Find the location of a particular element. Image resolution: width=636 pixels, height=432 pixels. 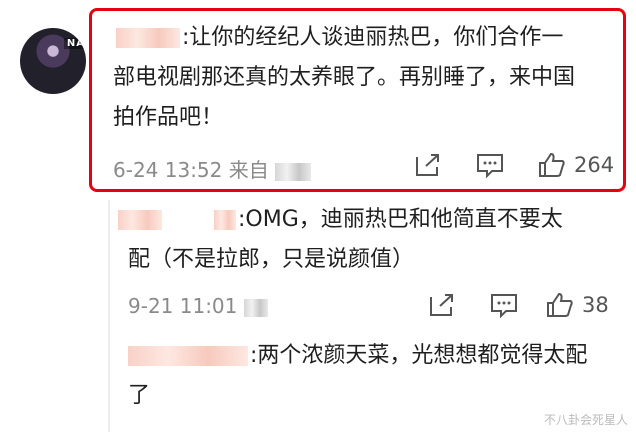

reply1-line1: :OMG，迪丽热巴和他简直不要太 is located at coordinates (340, 220).